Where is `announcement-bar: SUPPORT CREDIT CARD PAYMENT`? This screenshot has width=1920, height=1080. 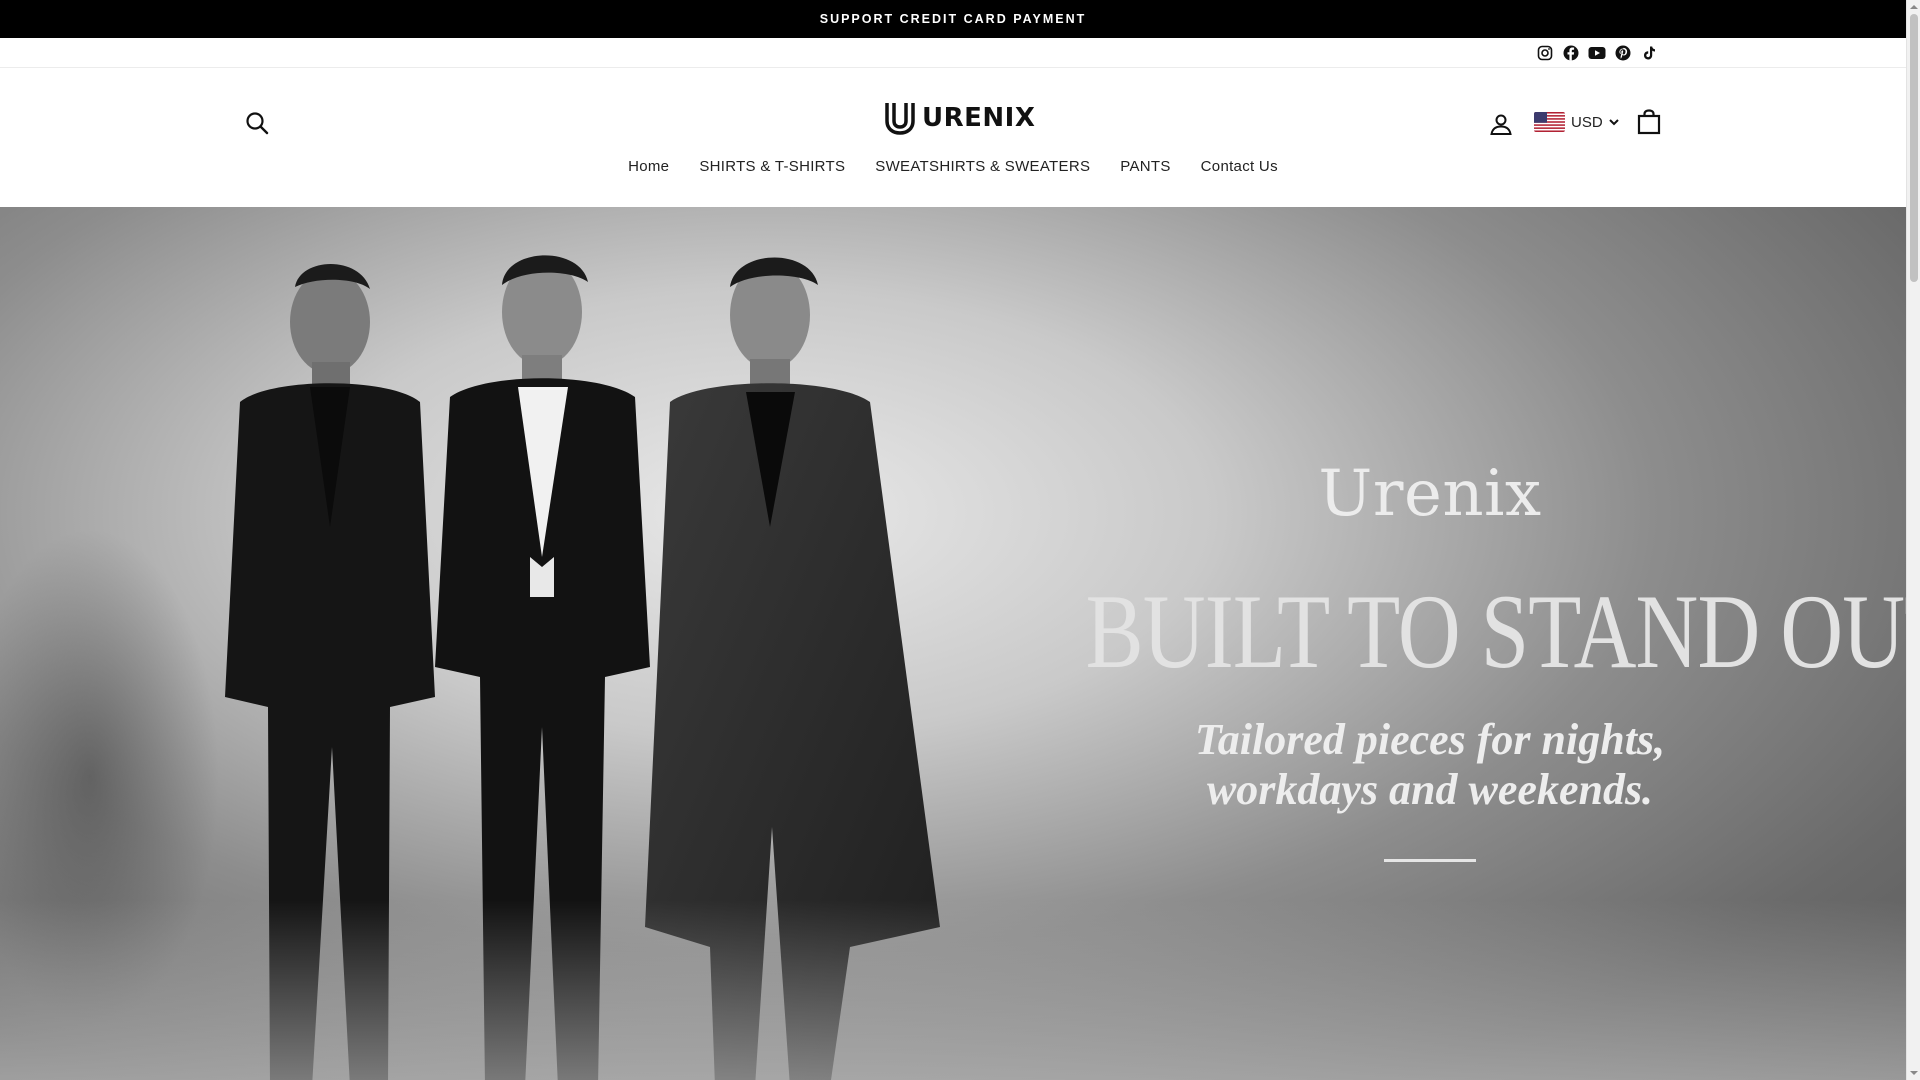 announcement-bar: SUPPORT CREDIT CARD PAYMENT is located at coordinates (953, 19).